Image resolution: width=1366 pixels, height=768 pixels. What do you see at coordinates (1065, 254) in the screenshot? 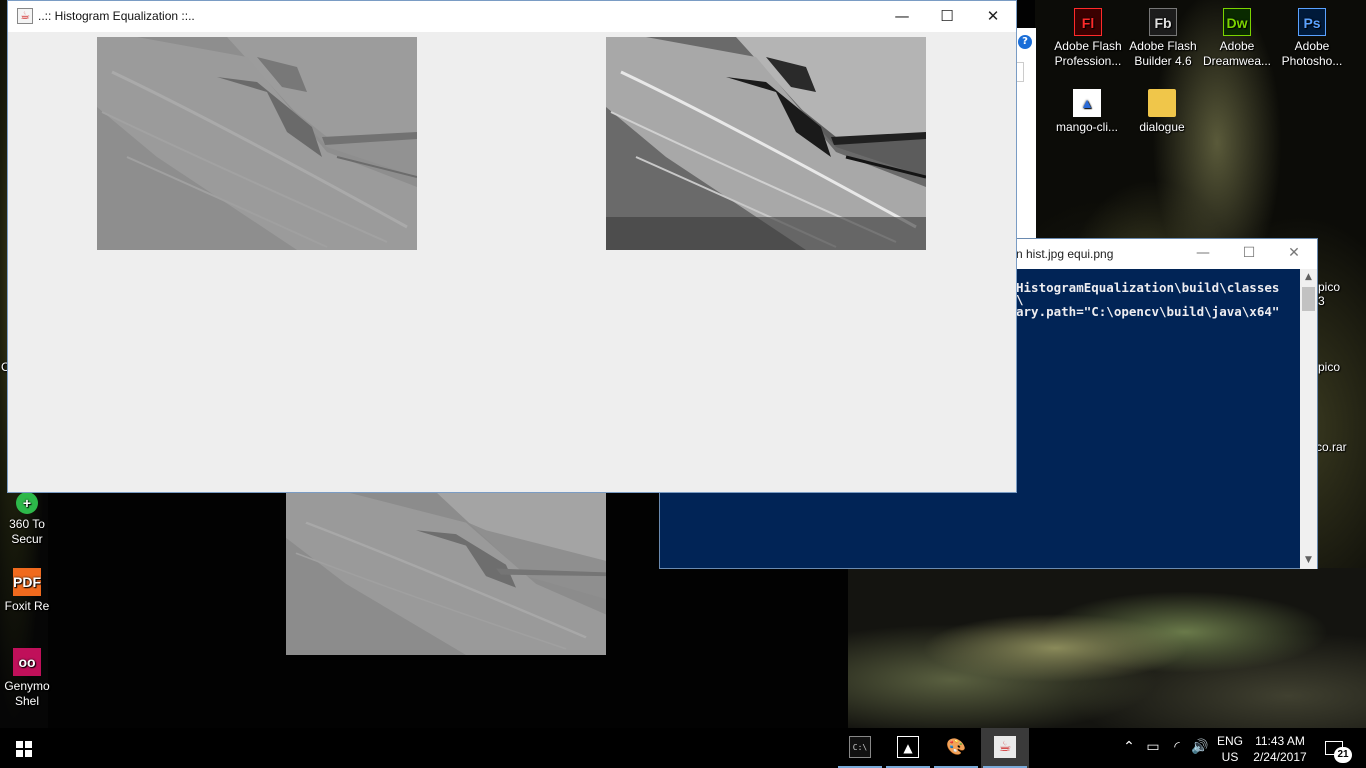
I see `console-title: n hist.jpg equi.png` at bounding box center [1065, 254].